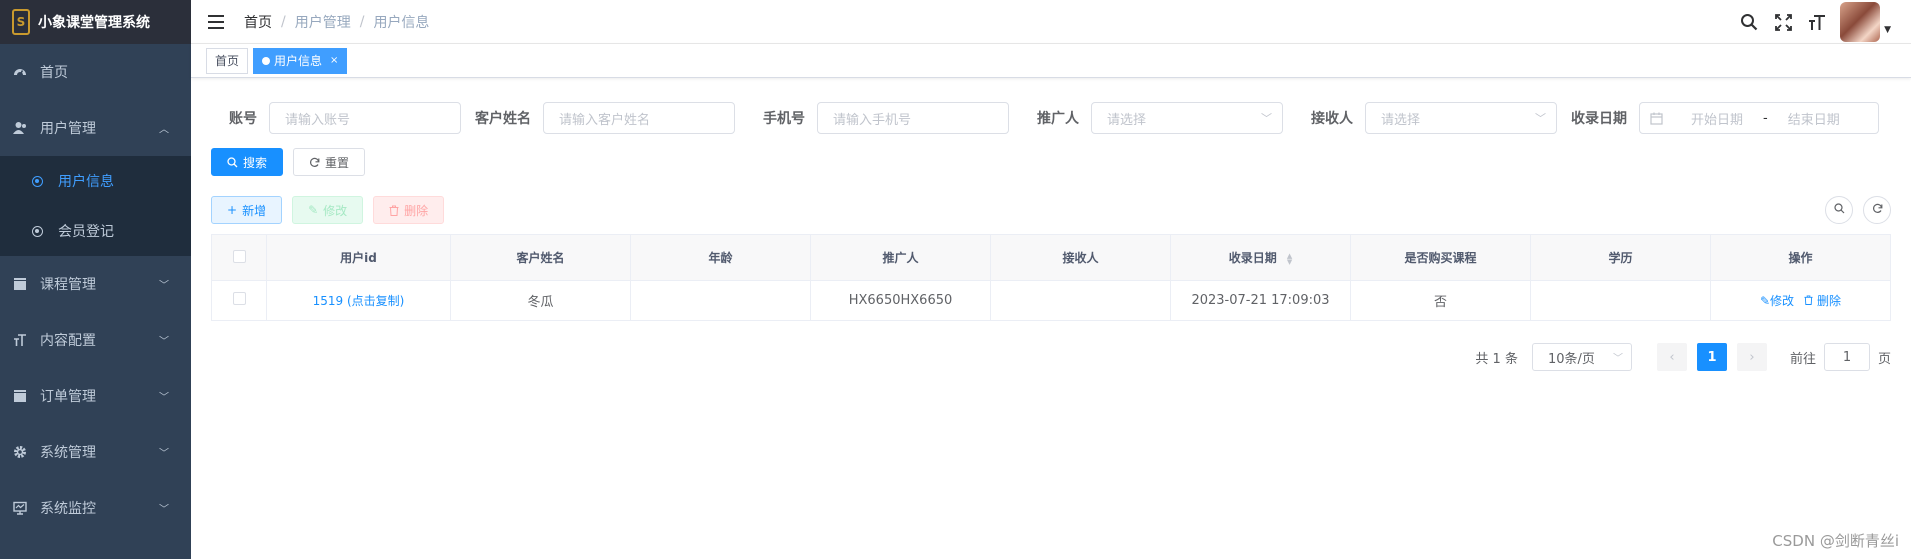  Describe the element at coordinates (1260, 300) in the screenshot. I see `cell-date: 2023-07-21 17:09:03` at that location.